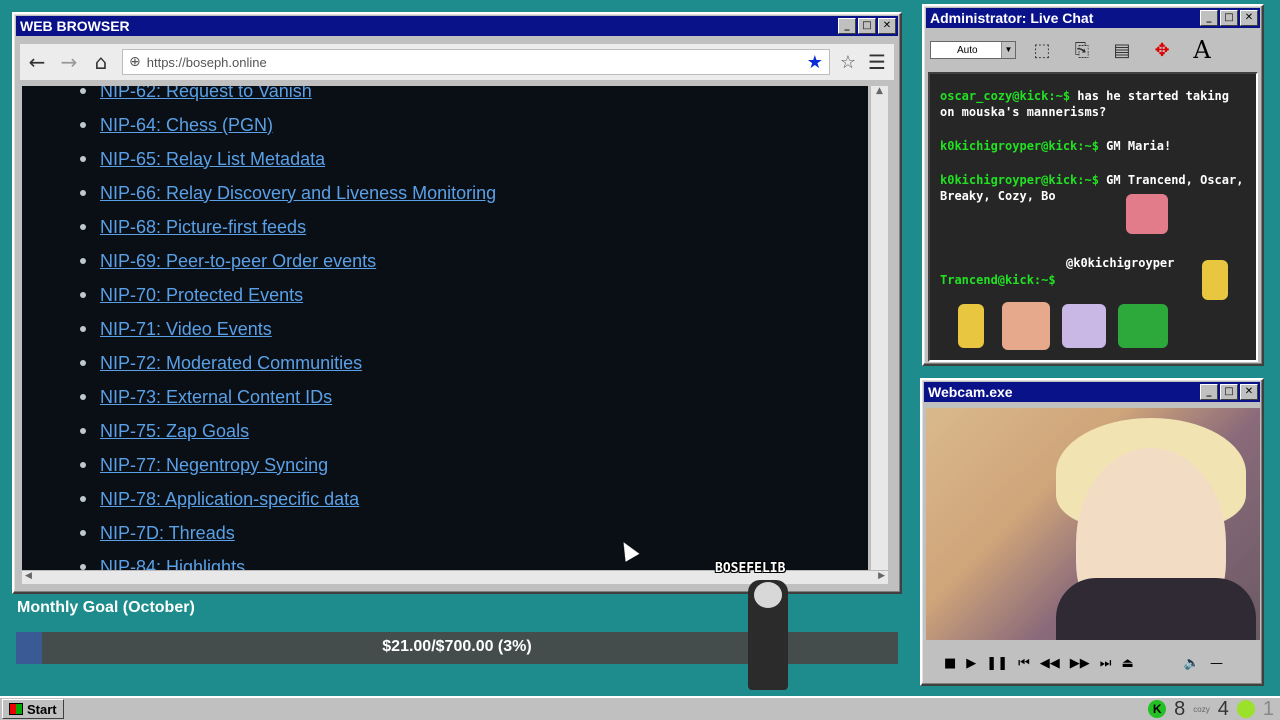  I want to click on webcam-video, so click(1093, 524).